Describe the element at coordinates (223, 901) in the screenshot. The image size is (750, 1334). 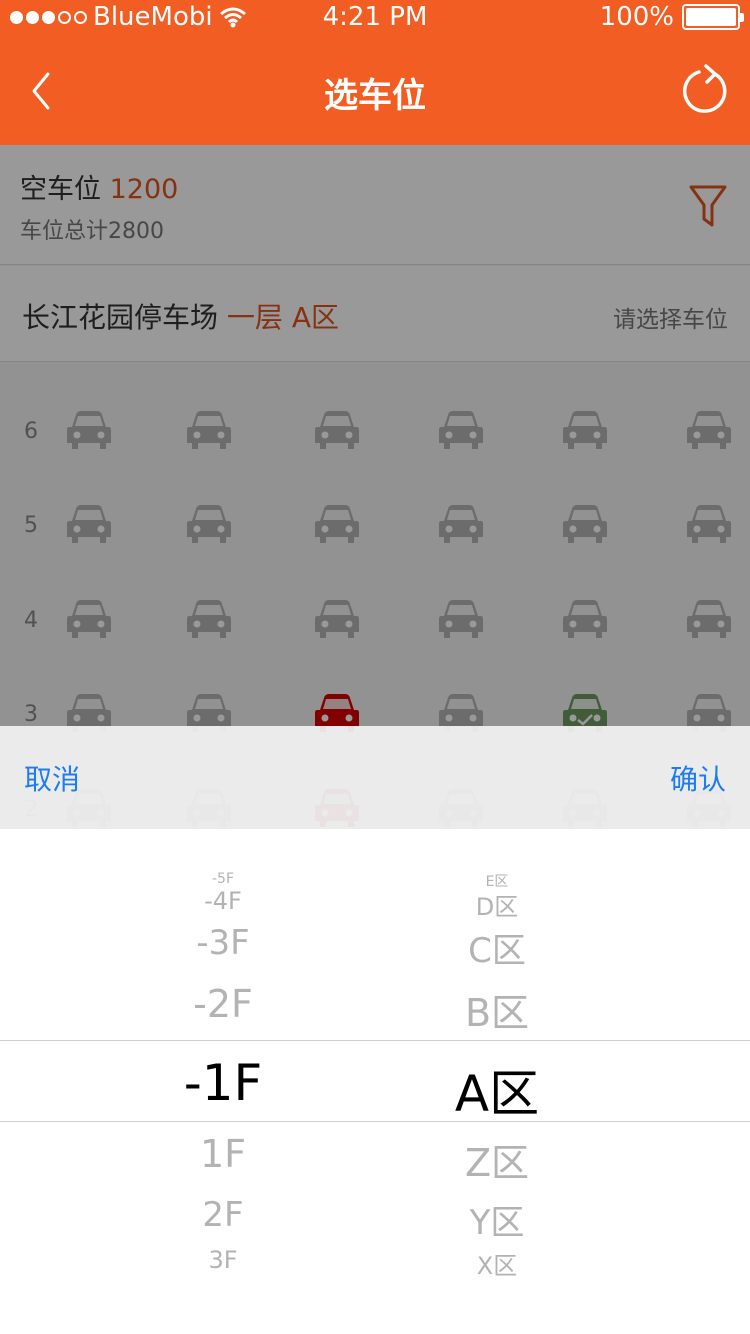
I see `floor-option: -4F` at that location.